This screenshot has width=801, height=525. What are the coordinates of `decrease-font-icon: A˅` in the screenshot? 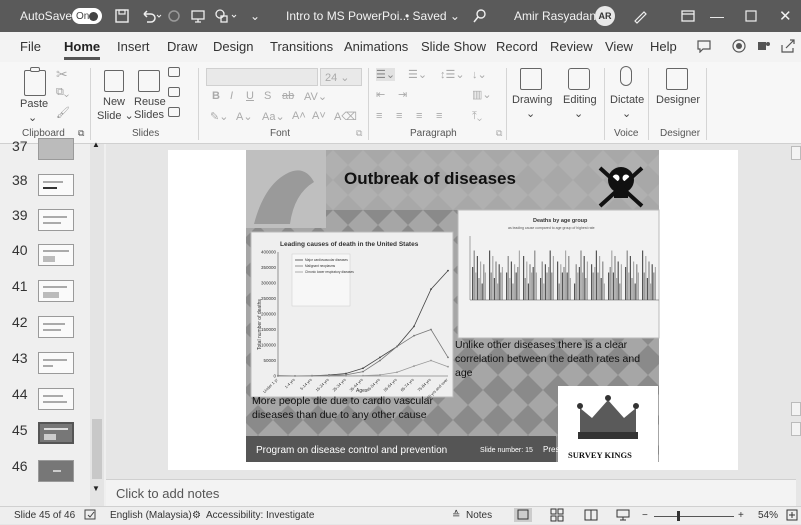 It's located at (319, 116).